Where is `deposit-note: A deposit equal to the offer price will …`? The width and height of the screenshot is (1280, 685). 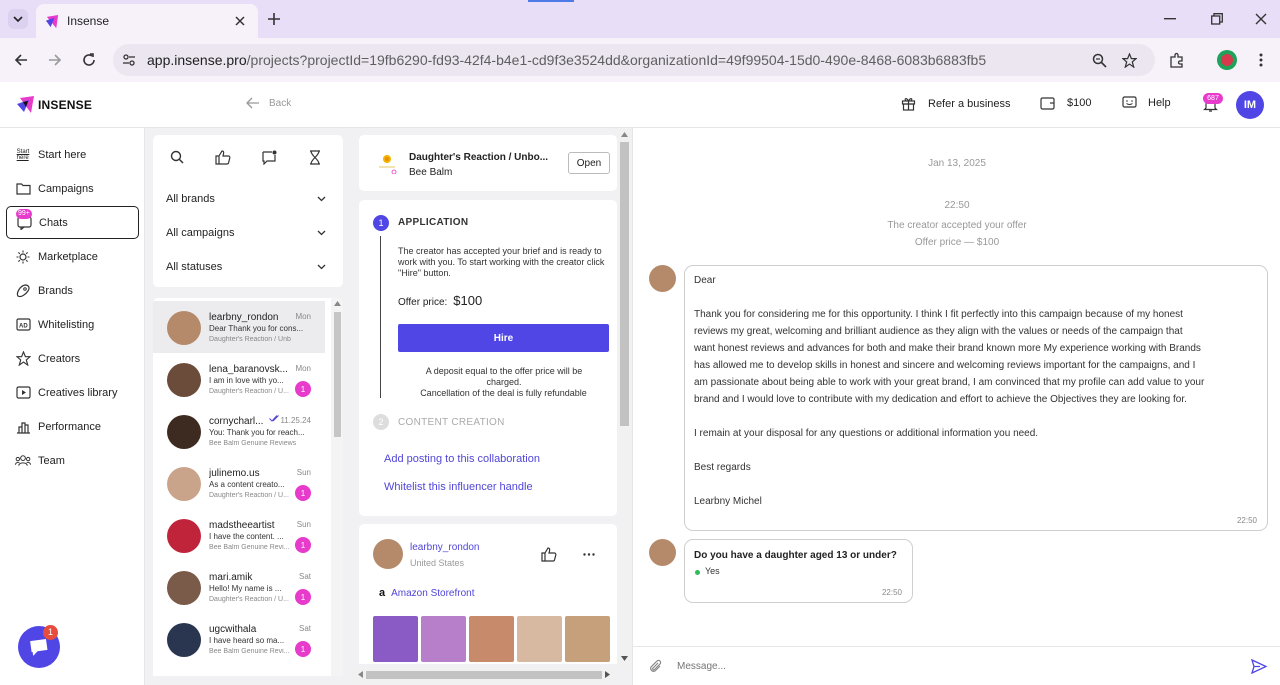 deposit-note: A deposit equal to the offer price will … is located at coordinates (504, 376).